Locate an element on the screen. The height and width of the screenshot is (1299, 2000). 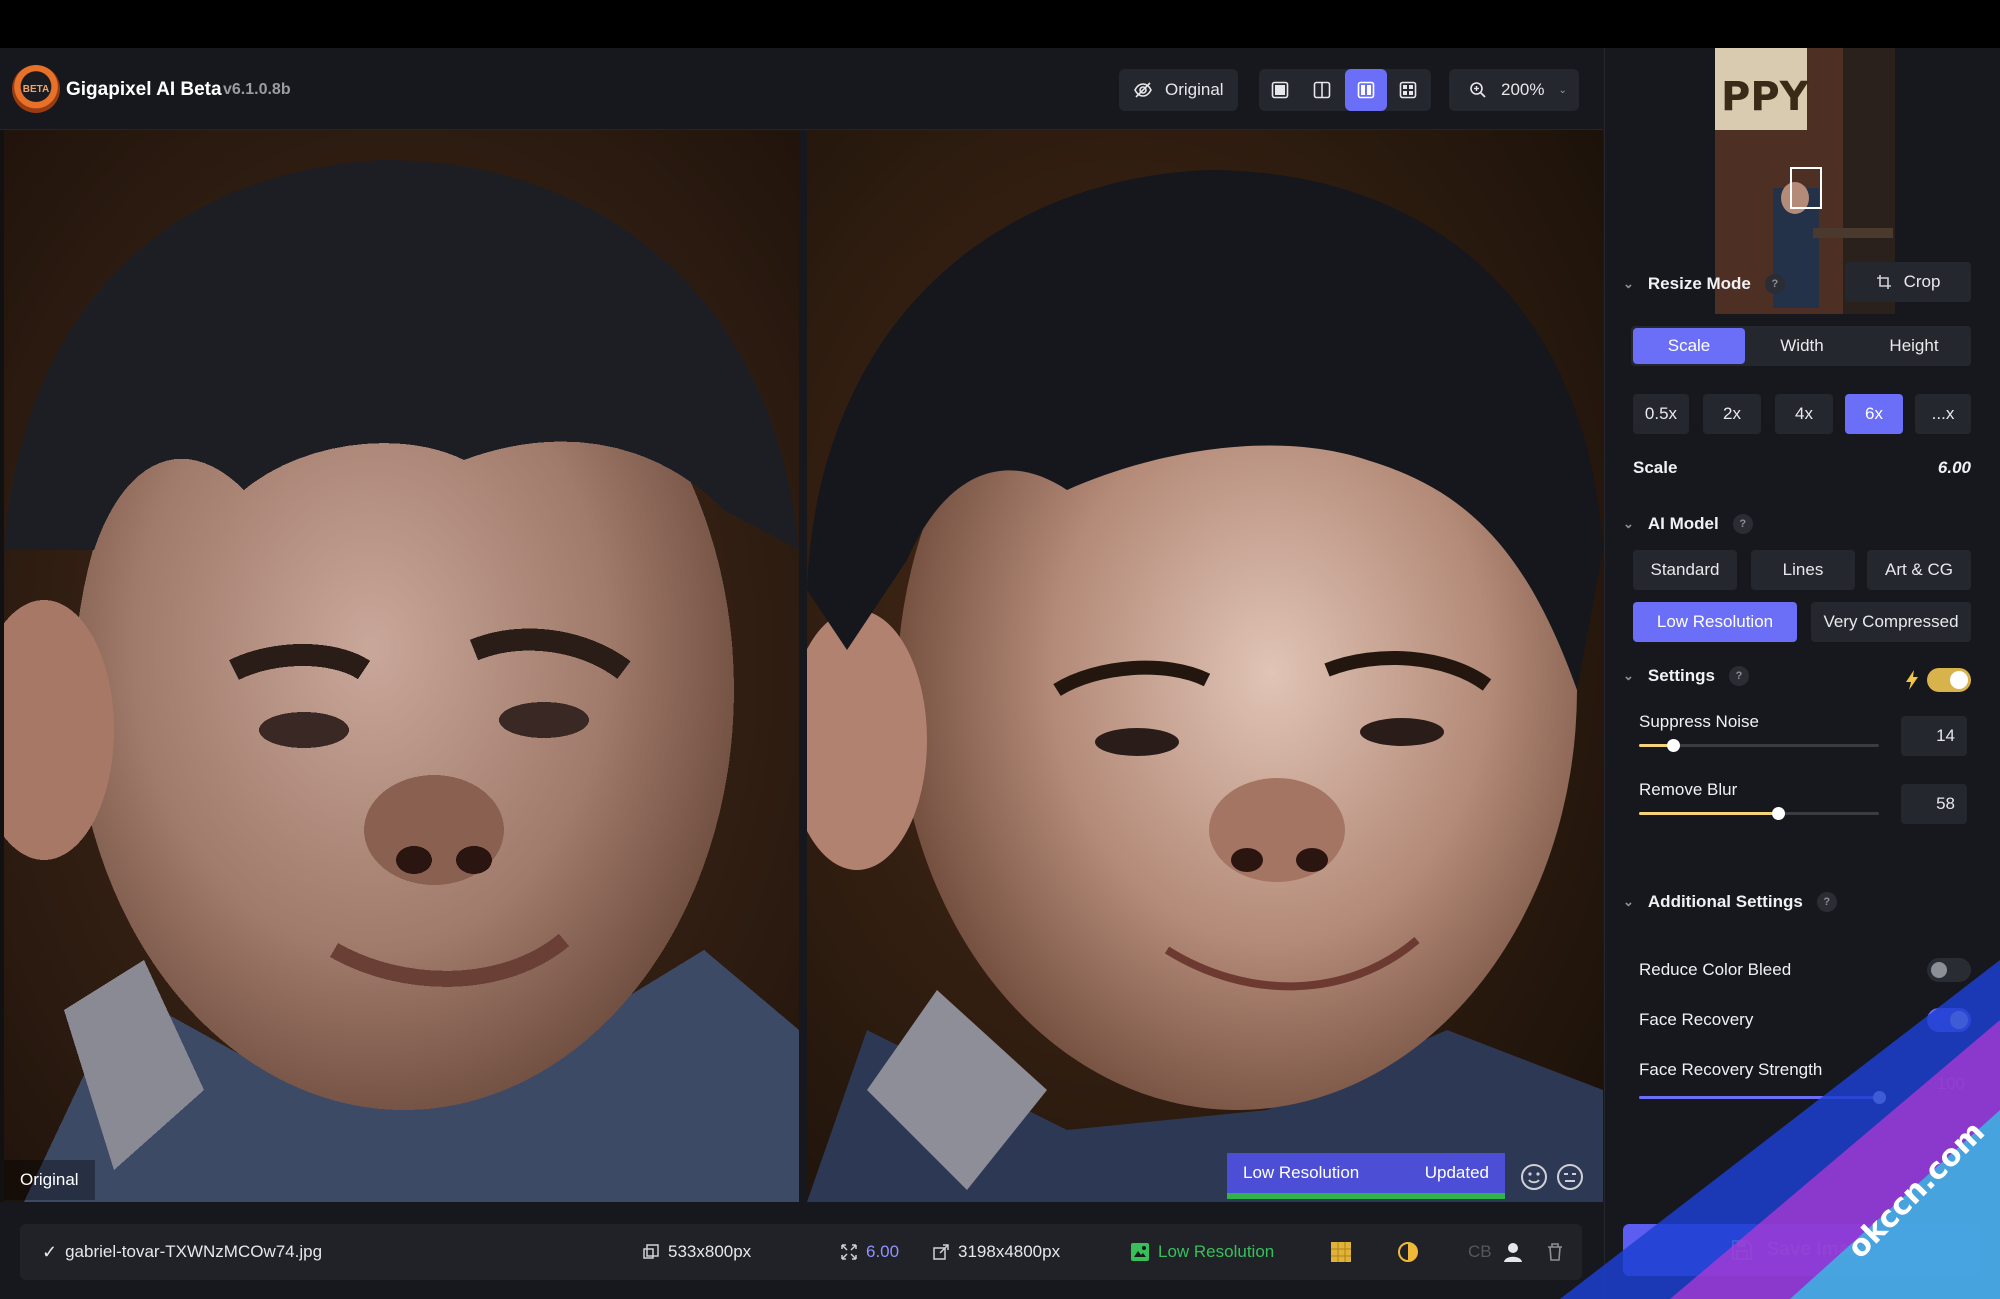
crop-button: Crop is located at coordinates (1908, 282).